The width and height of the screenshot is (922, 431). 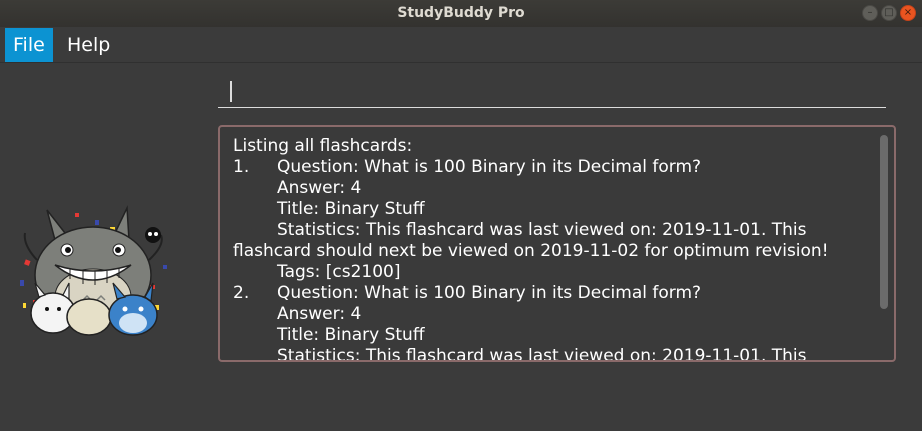 I want to click on command-box, so click(x=552, y=93).